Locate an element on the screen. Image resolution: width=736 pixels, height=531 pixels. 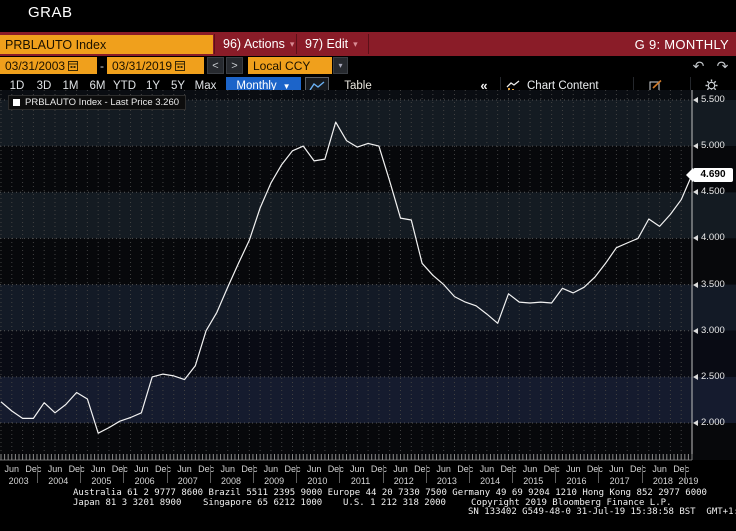
x-axis-year-label: 2015 is located at coordinates (533, 481).